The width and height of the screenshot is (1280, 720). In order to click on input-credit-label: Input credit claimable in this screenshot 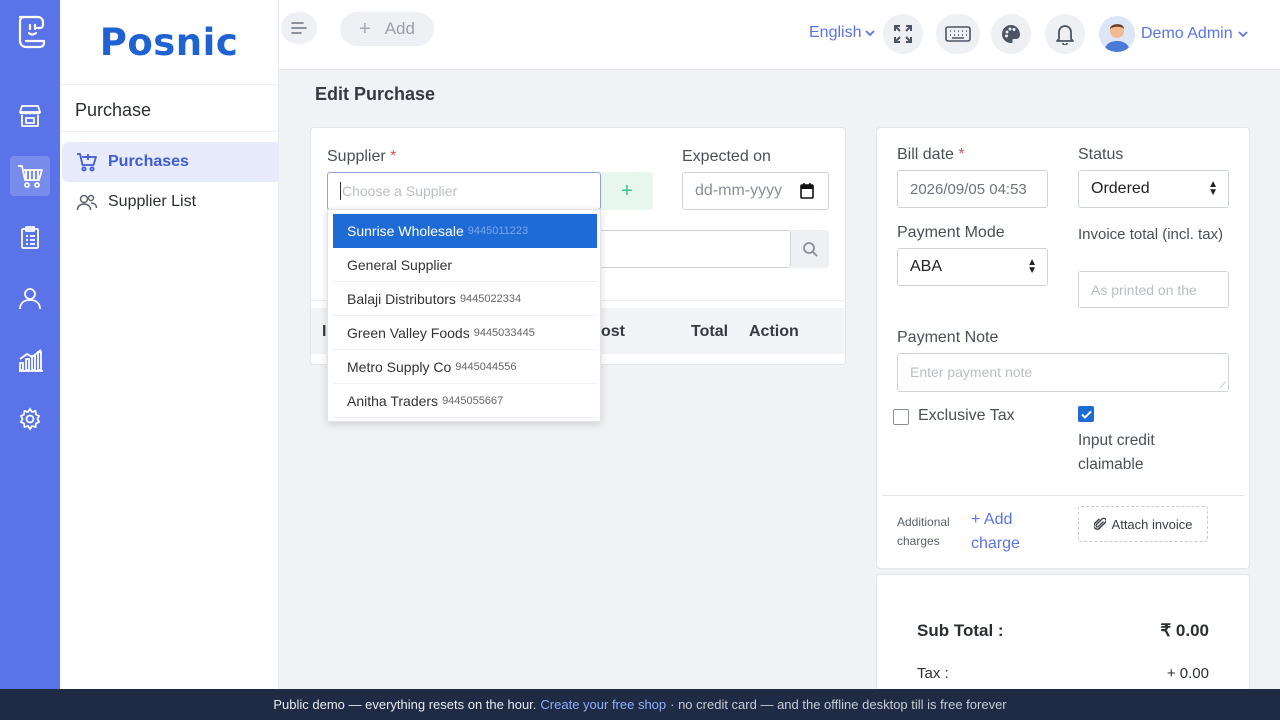, I will do `click(1116, 452)`.